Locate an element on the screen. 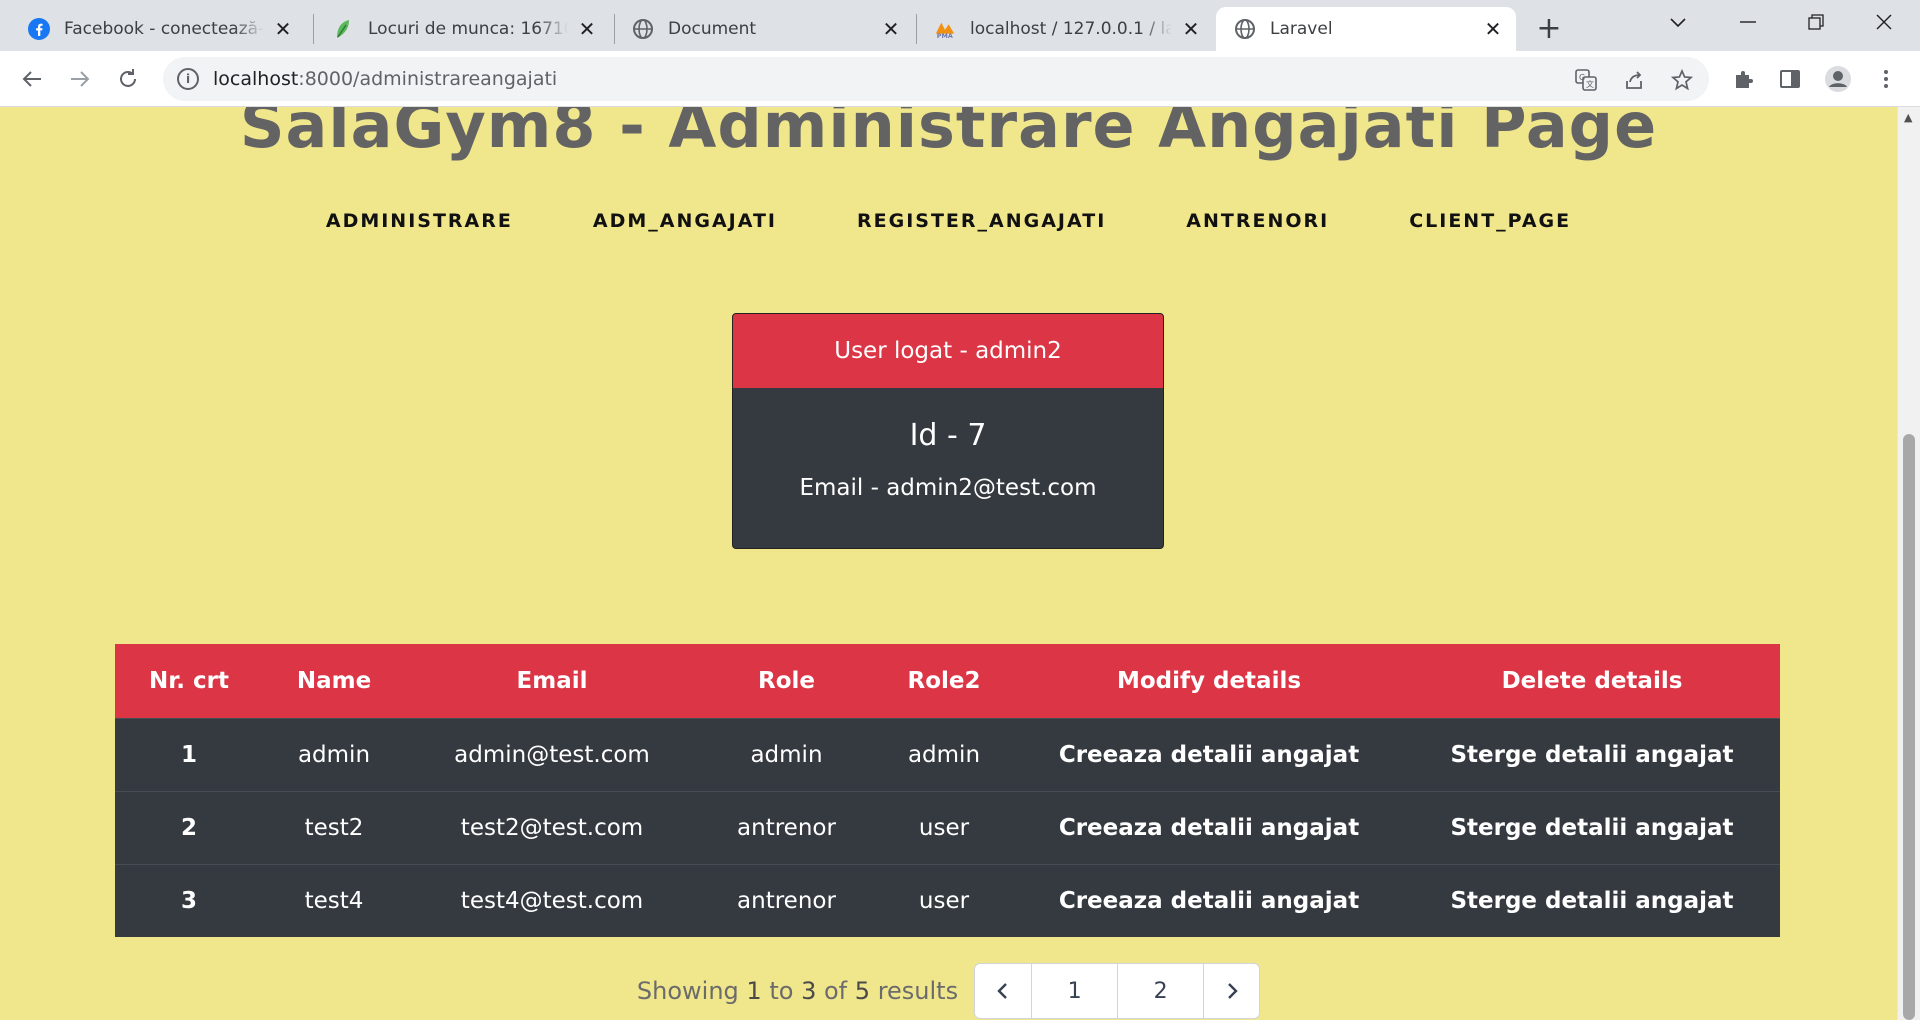  forward-arrow-icon is located at coordinates (80, 79).